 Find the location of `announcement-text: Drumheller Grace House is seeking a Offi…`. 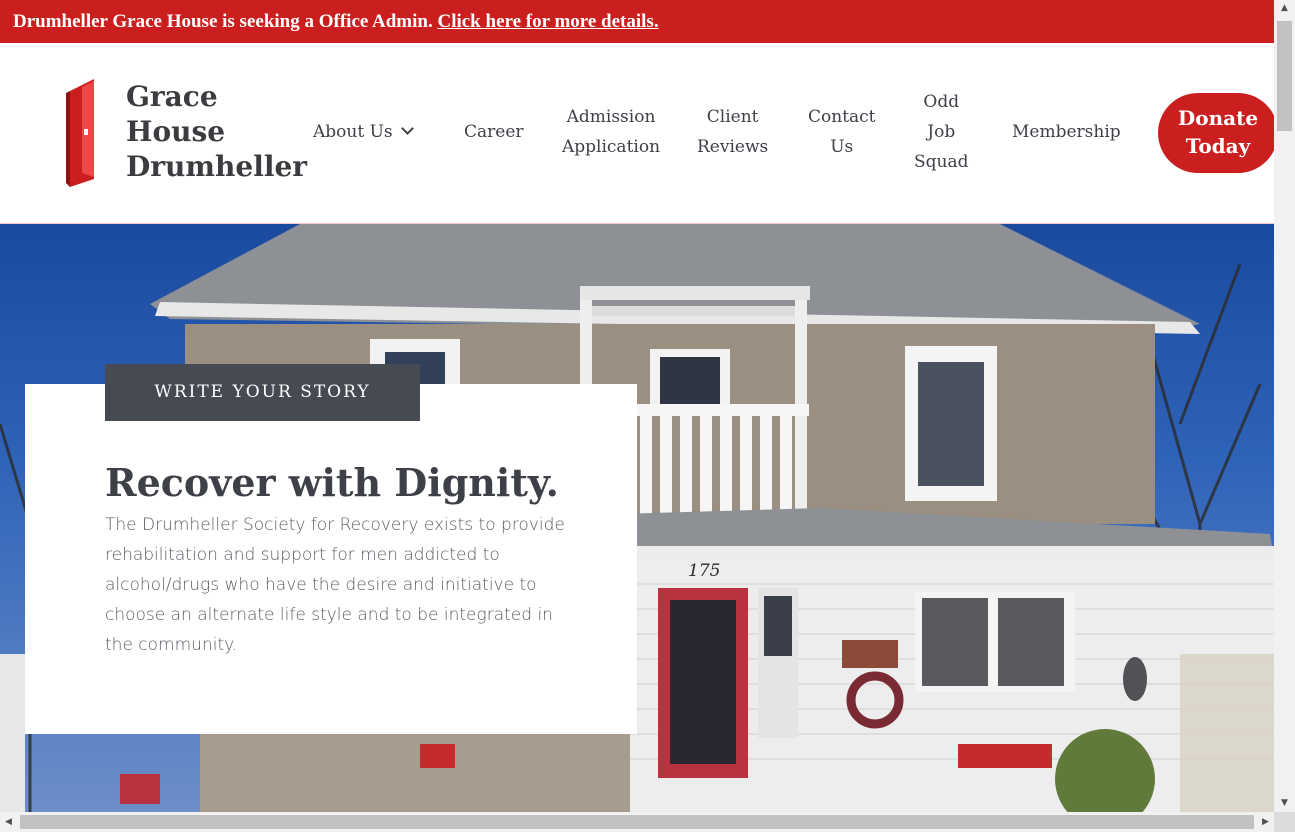

announcement-text: Drumheller Grace House is seeking a Offi… is located at coordinates (223, 21).